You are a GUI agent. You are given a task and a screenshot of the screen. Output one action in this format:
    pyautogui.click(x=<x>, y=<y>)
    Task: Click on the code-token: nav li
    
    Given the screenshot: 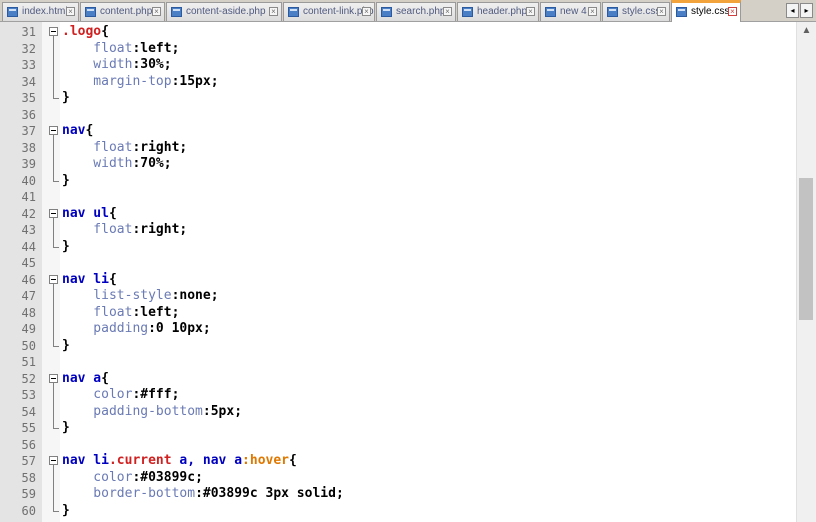 What is the action you would take?
    pyautogui.click(x=85, y=460)
    